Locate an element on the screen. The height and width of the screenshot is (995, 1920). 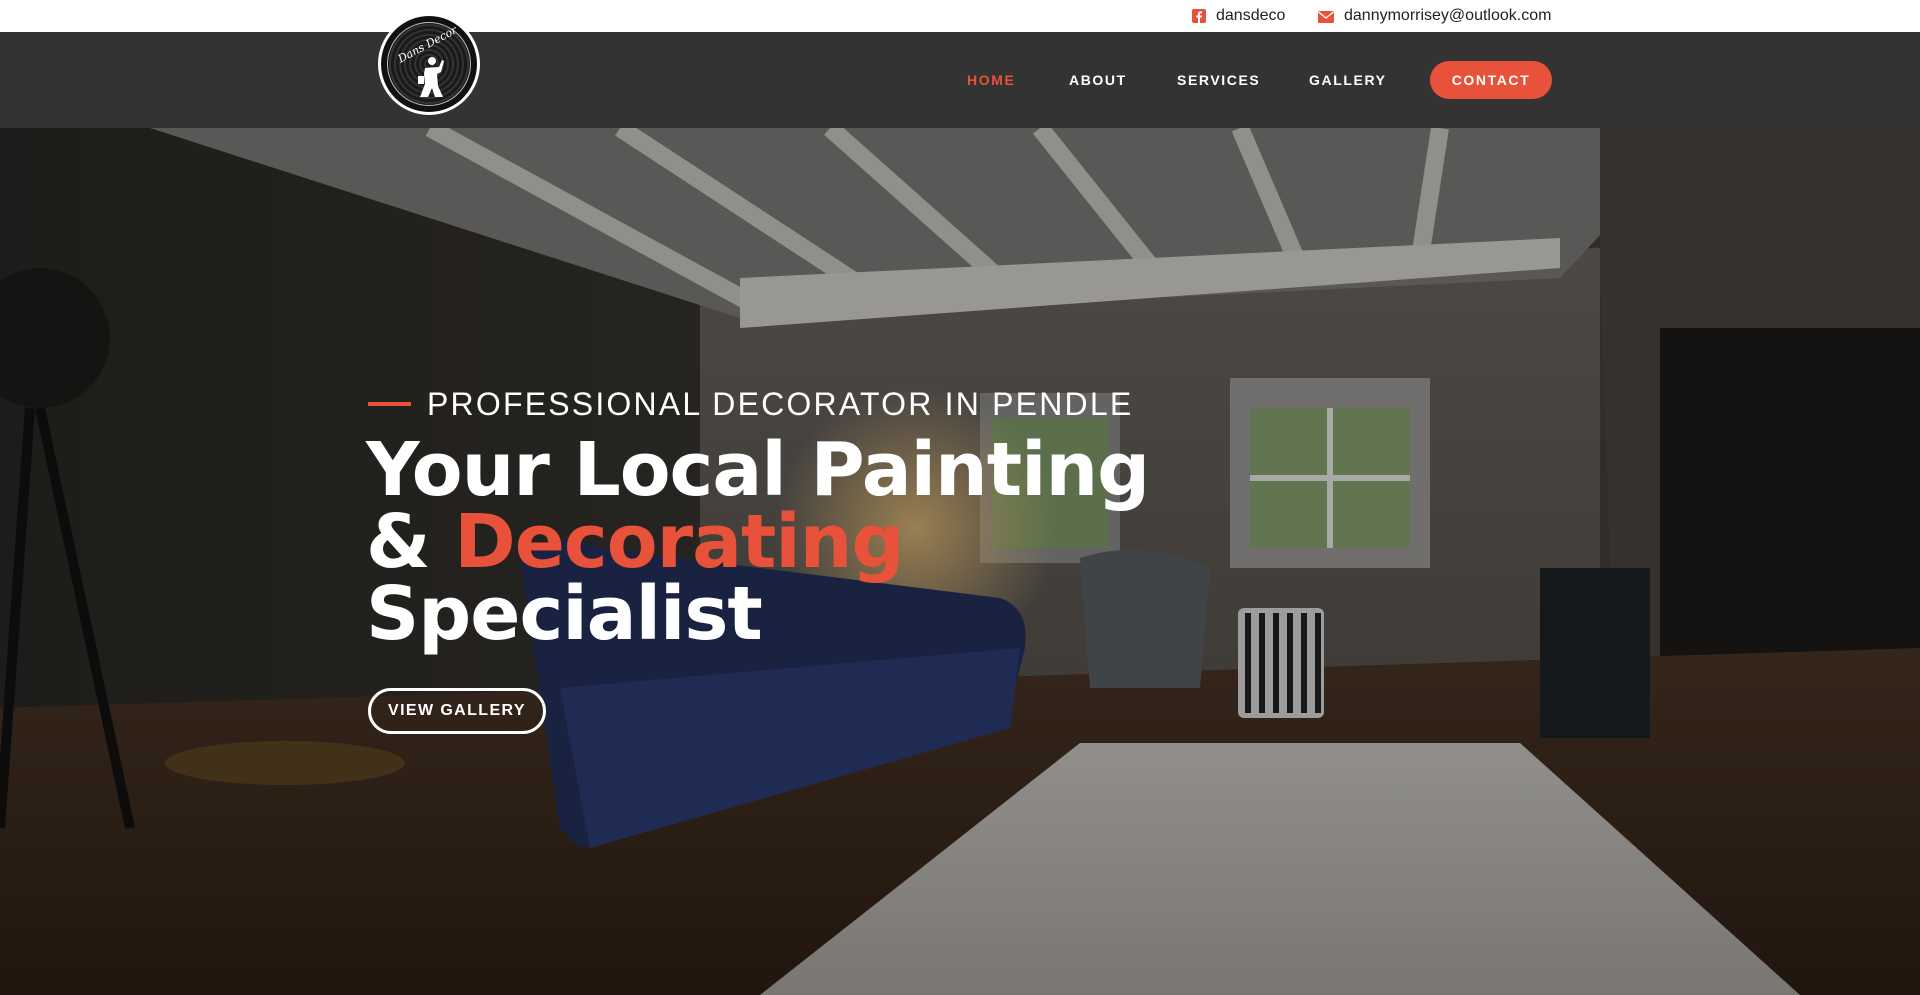
facebook-link: dansdeco is located at coordinates (1238, 16).